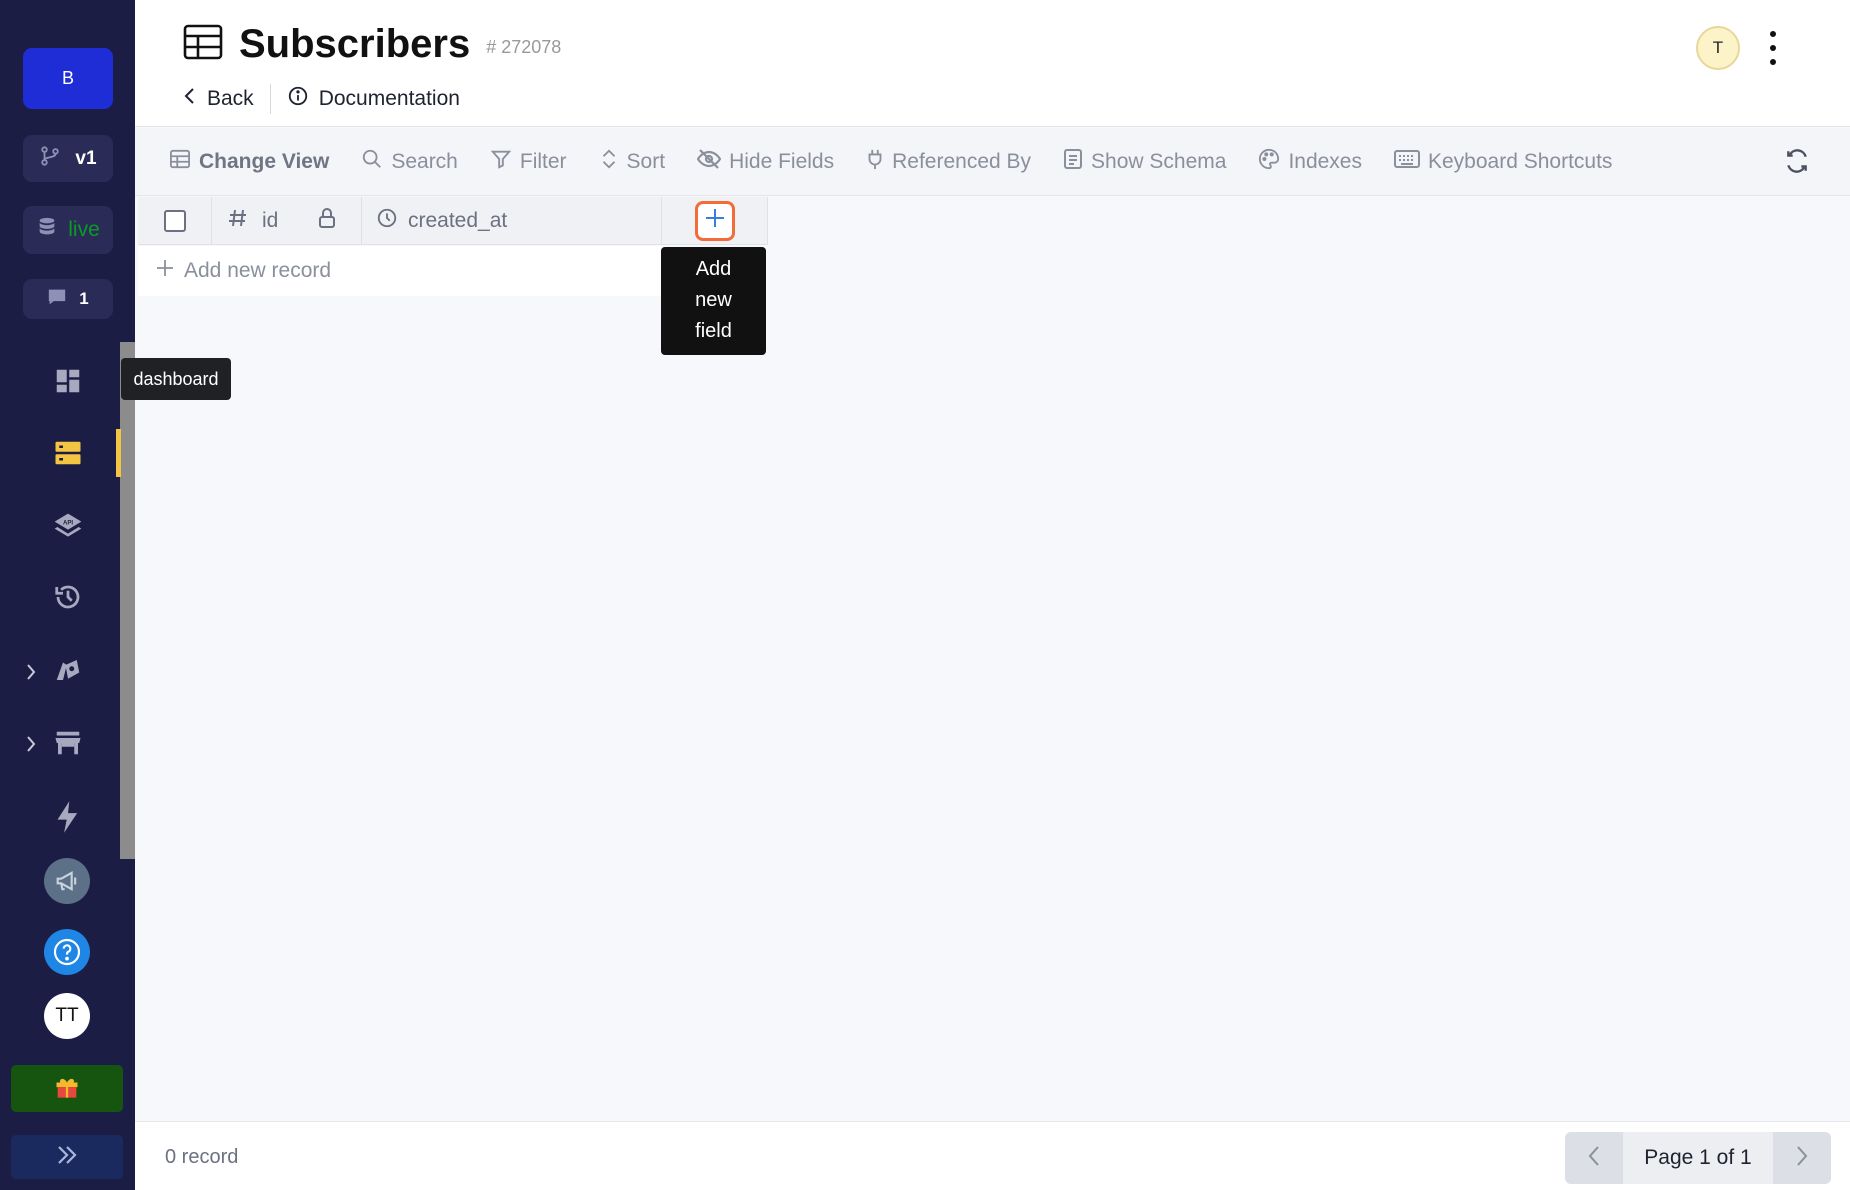 Image resolution: width=1850 pixels, height=1190 pixels. I want to click on gift-icon, so click(67, 1088).